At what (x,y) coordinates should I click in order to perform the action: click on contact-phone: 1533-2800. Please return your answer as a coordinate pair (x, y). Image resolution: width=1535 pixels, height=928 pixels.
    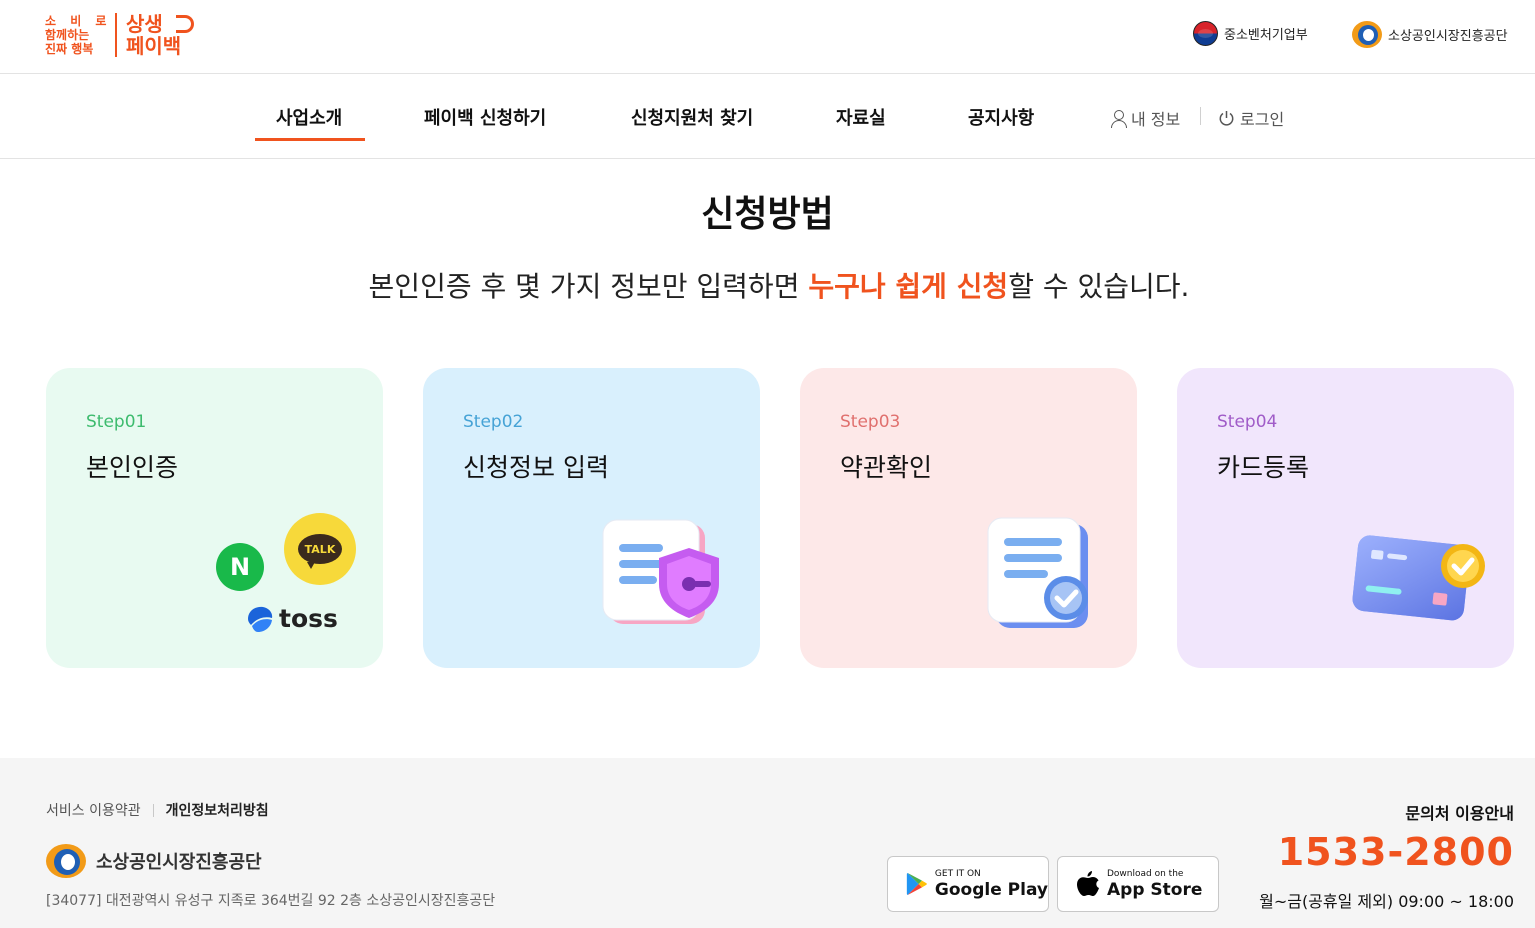
    Looking at the image, I should click on (1396, 852).